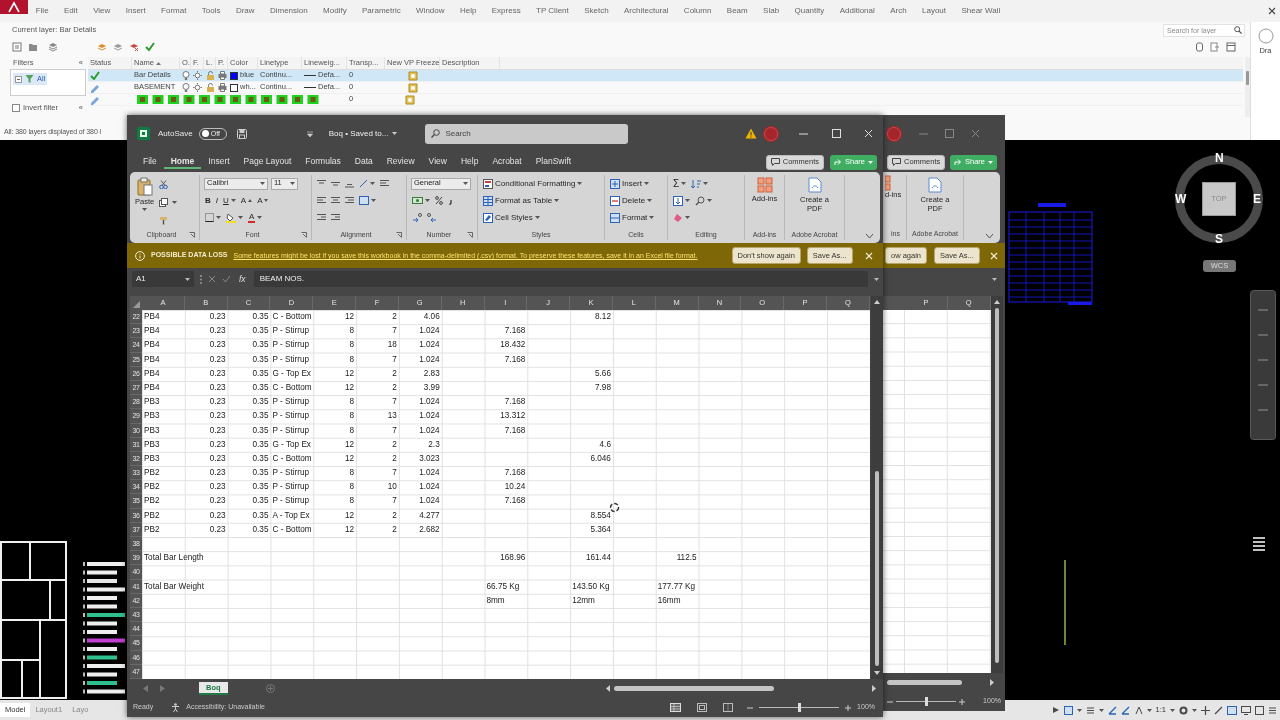  Describe the element at coordinates (1219, 239) in the screenshot. I see `compass-south-label: S` at that location.